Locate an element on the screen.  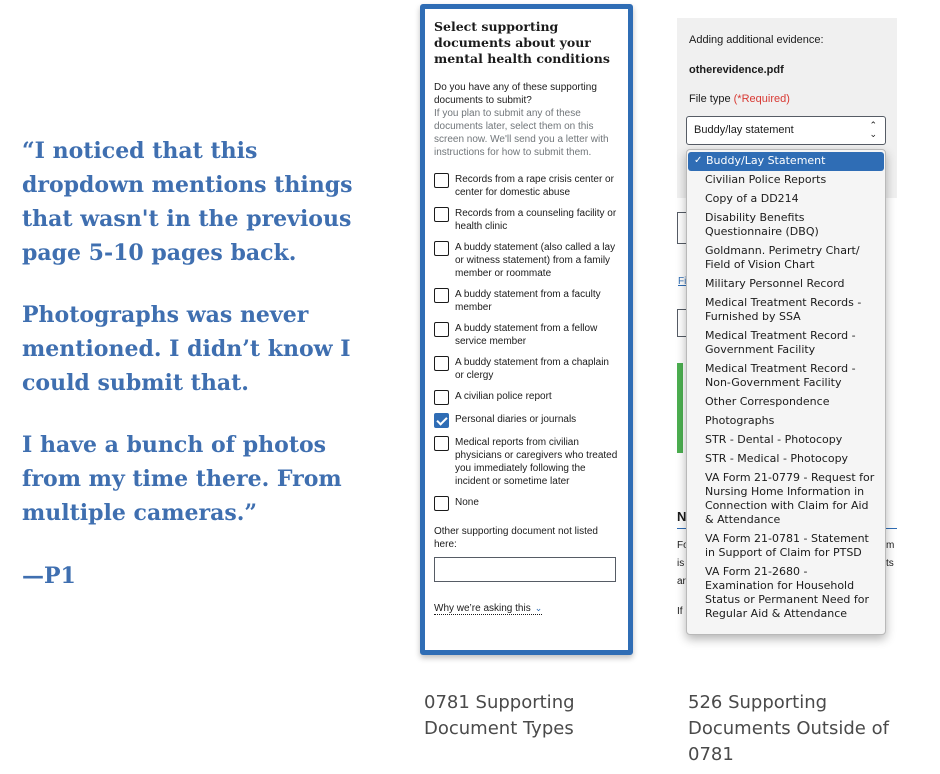
dropdown-option: Military Personnel Record is located at coordinates (786, 284).